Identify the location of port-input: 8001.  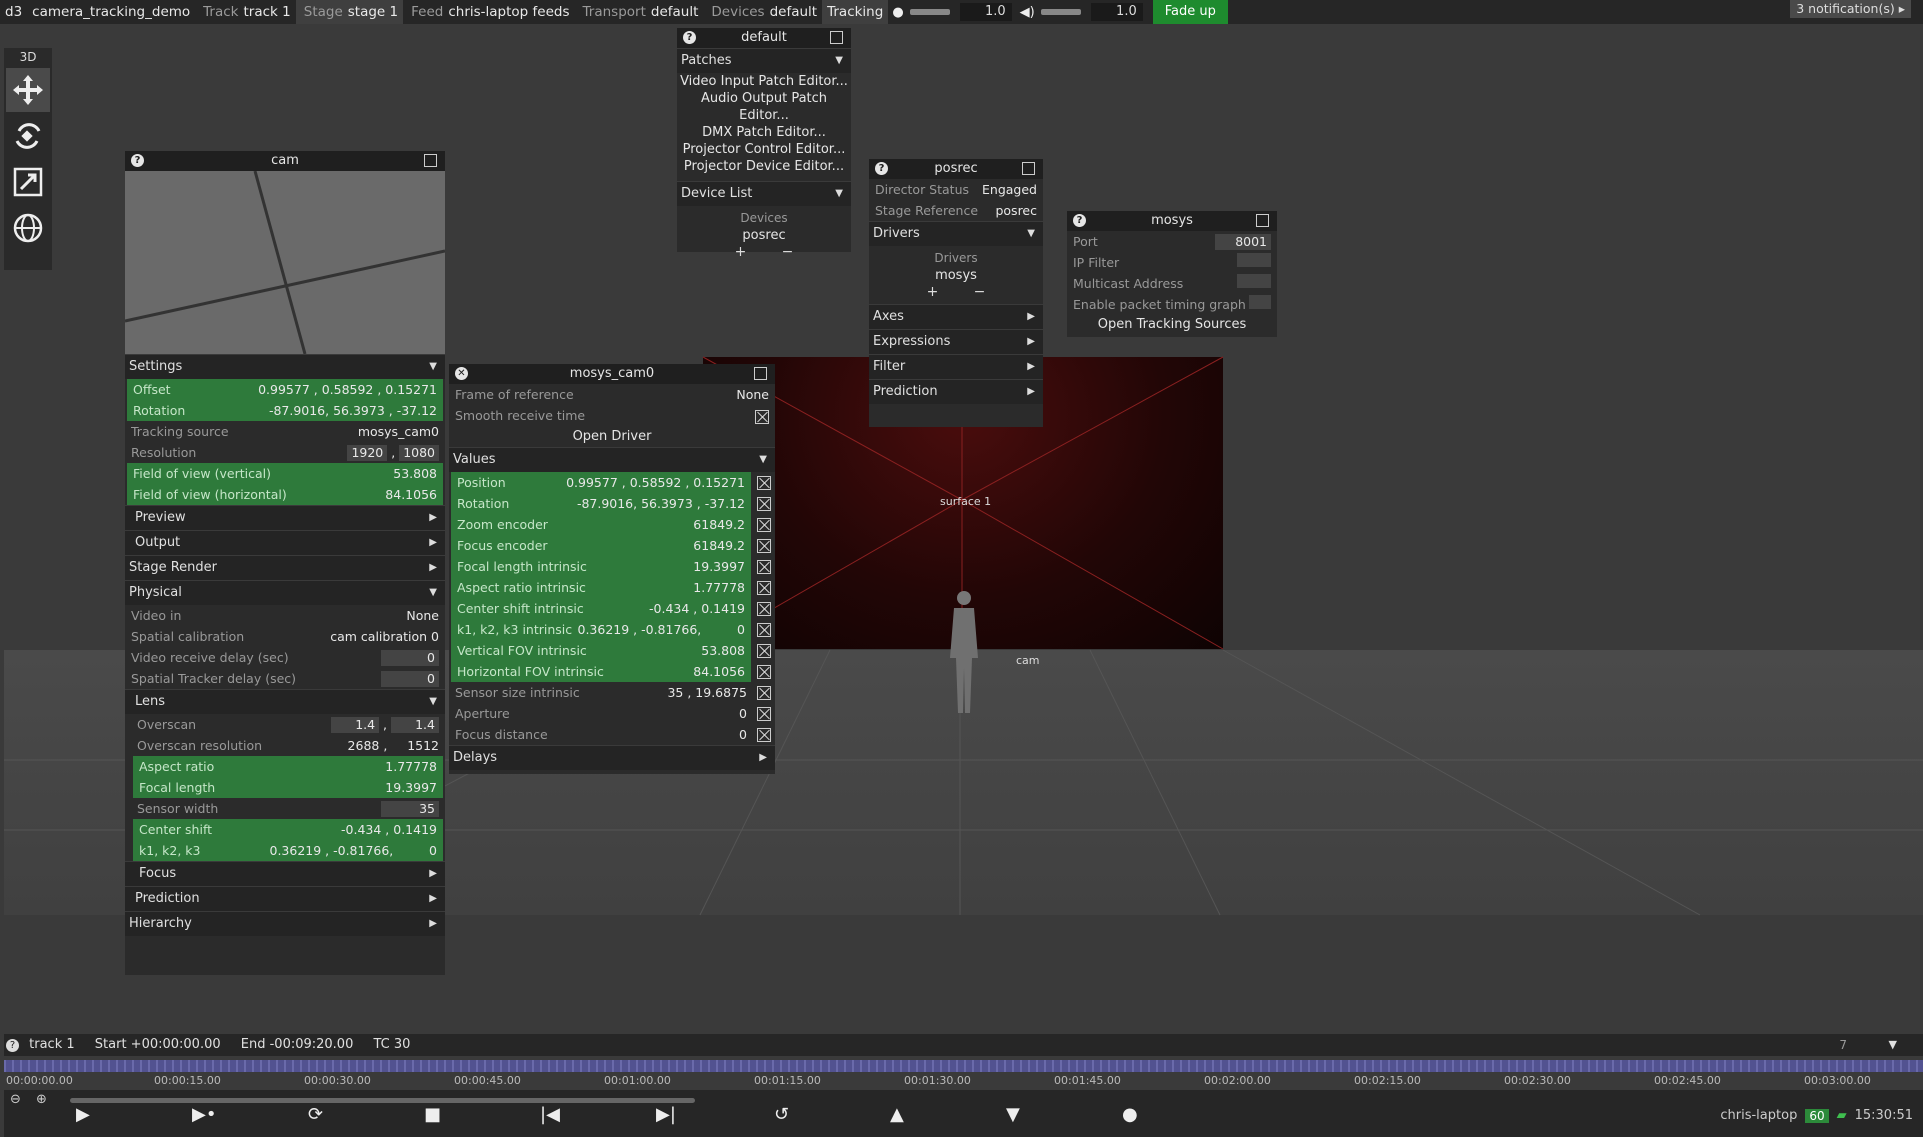
(1243, 242).